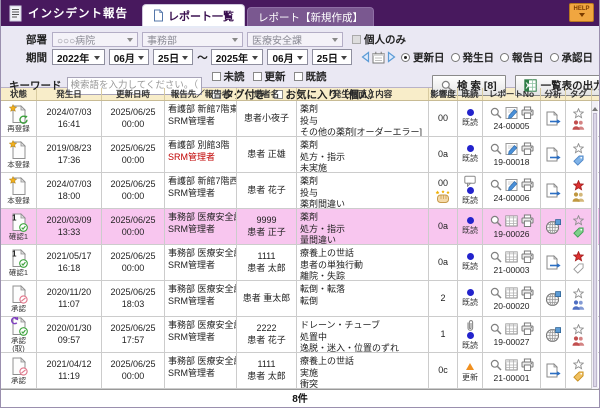  I want to click on updated-date-cell: 2025/06/25 17:57, so click(133, 334).